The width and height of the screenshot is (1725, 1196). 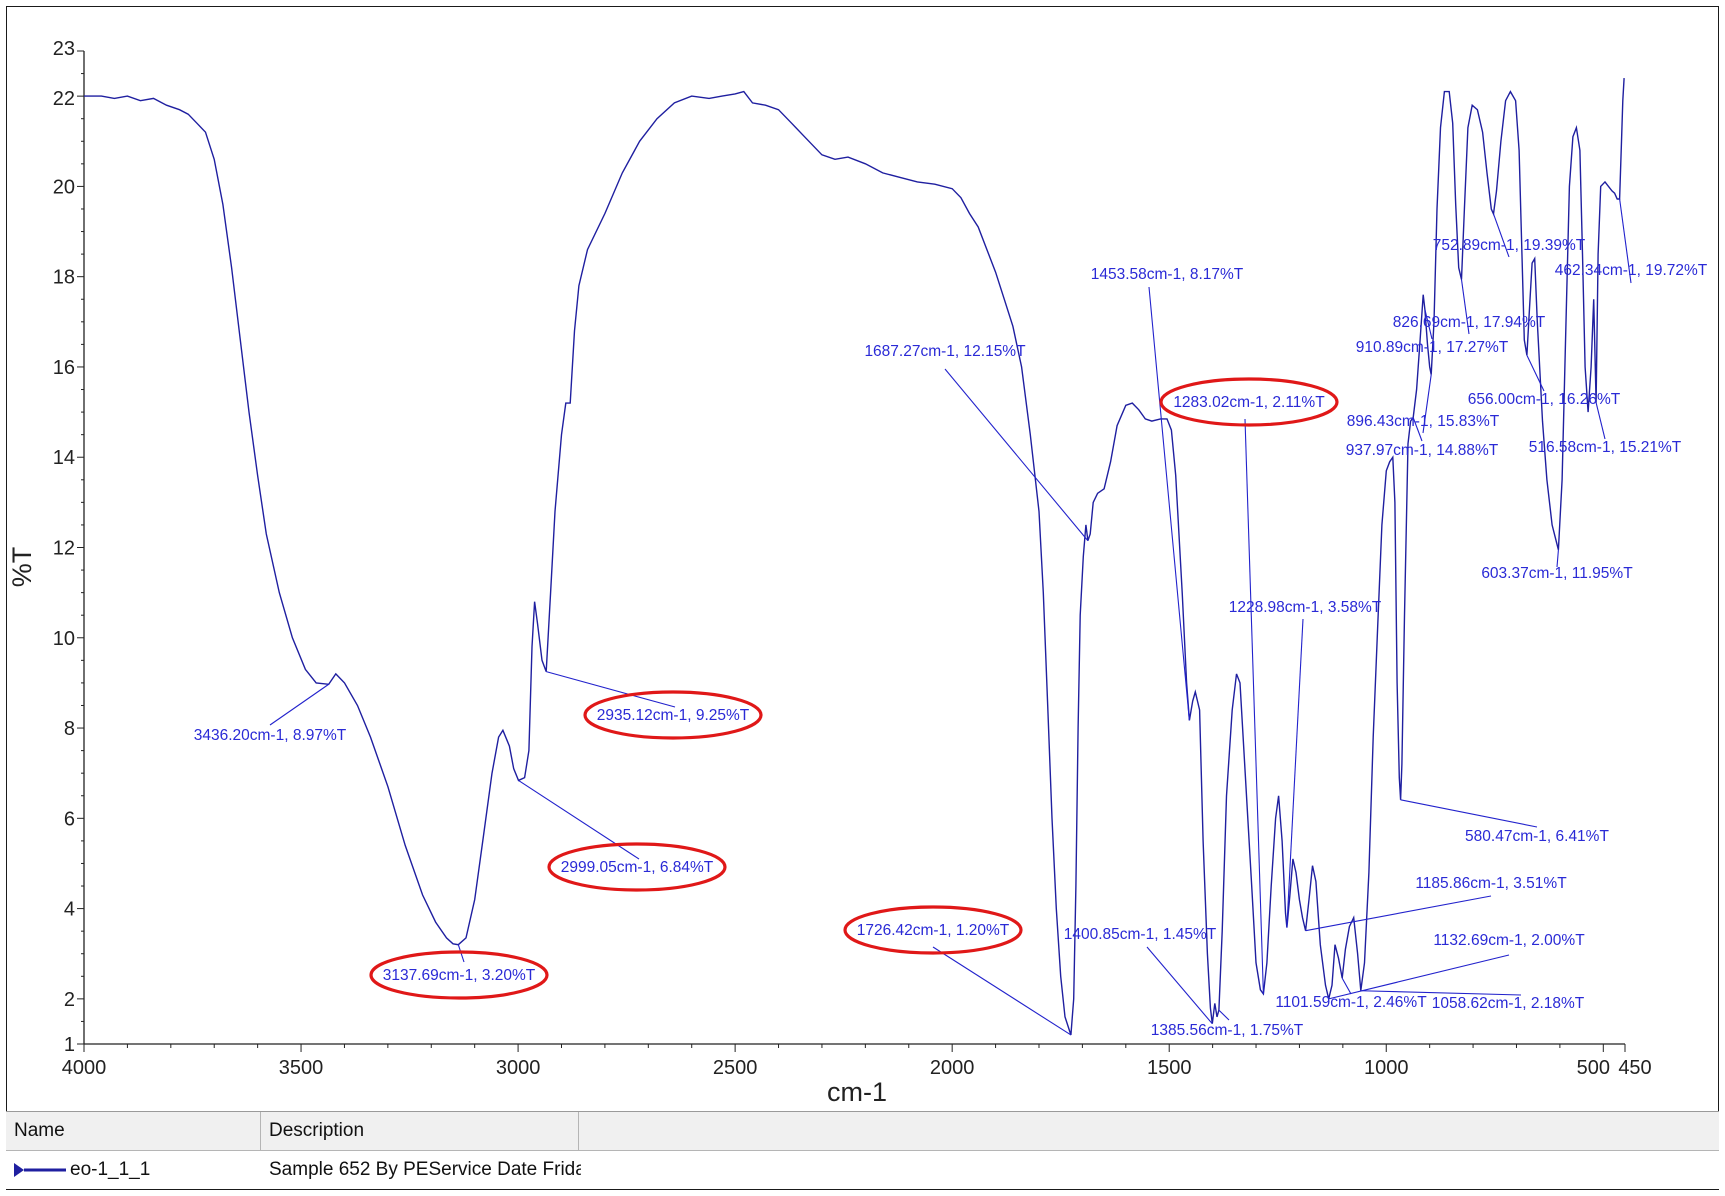 What do you see at coordinates (933, 930) in the screenshot?
I see `peak-label: 1726.42cm-1, 1.20%T` at bounding box center [933, 930].